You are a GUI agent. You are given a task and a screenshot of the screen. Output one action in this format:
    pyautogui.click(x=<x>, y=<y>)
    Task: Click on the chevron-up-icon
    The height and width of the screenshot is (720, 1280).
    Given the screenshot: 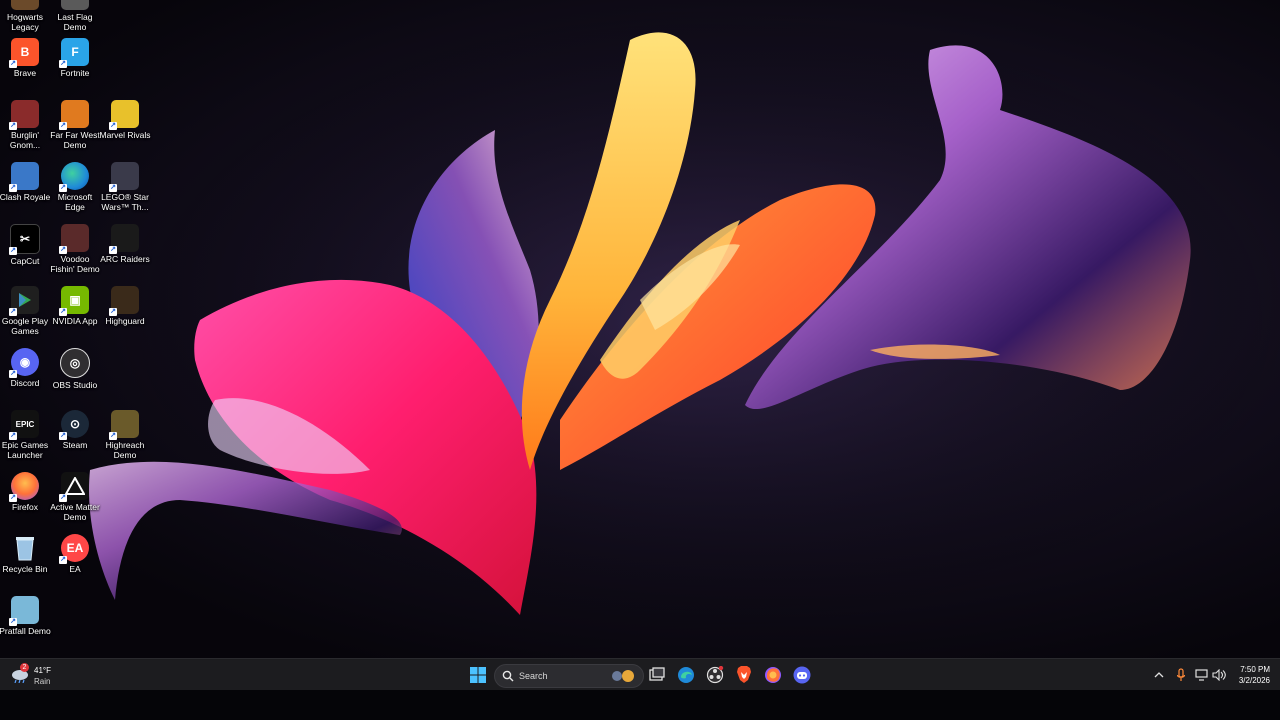 What is the action you would take?
    pyautogui.click(x=1159, y=675)
    